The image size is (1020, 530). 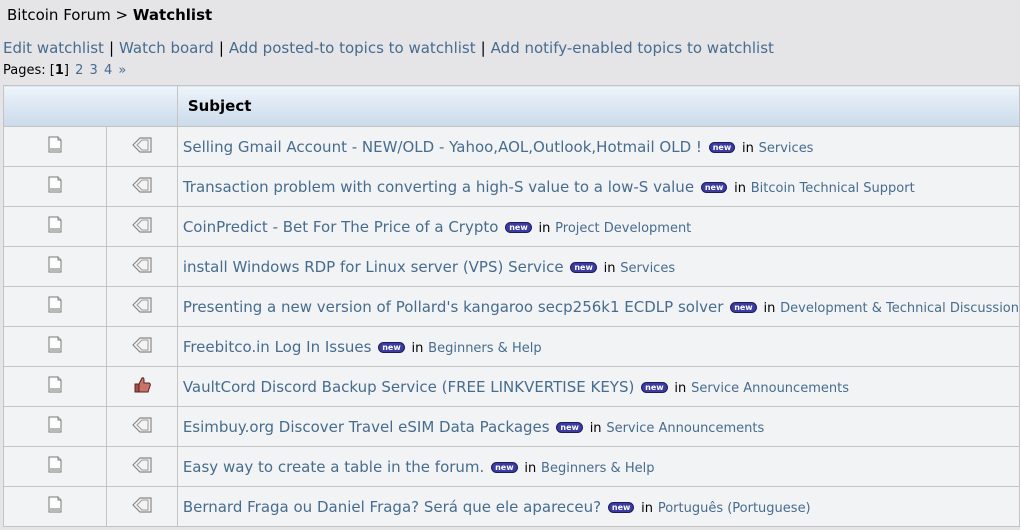 I want to click on board-link: Development & Technical Discussion, so click(x=899, y=308).